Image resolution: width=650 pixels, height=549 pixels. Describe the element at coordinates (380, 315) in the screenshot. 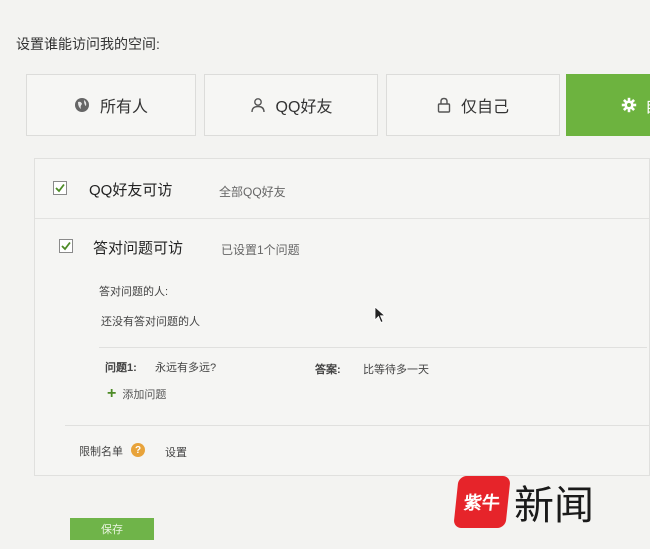

I see `mouse-cursor-icon` at that location.